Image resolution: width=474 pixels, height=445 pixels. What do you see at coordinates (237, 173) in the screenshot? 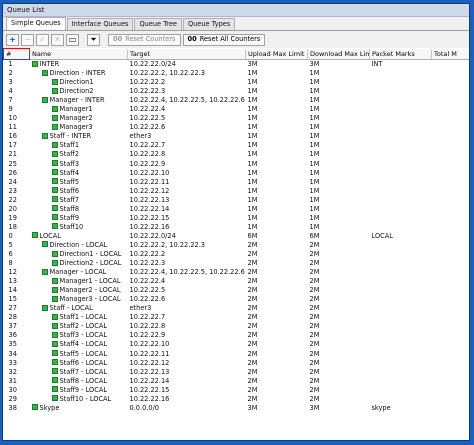
I see `table-row: 26 Staff4 10.22.22.10 1M 1M` at bounding box center [237, 173].